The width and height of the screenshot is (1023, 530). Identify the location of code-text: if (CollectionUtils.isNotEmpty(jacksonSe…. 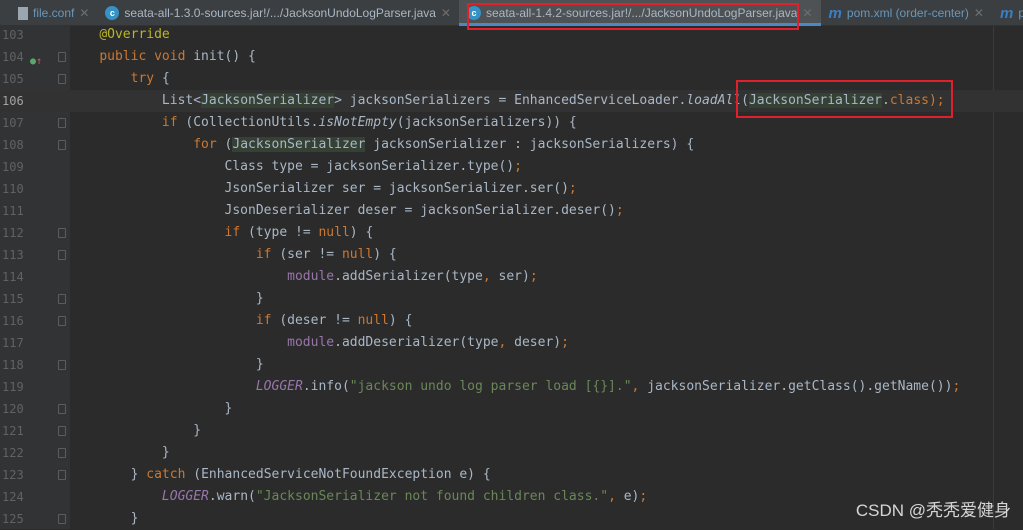
(322, 123).